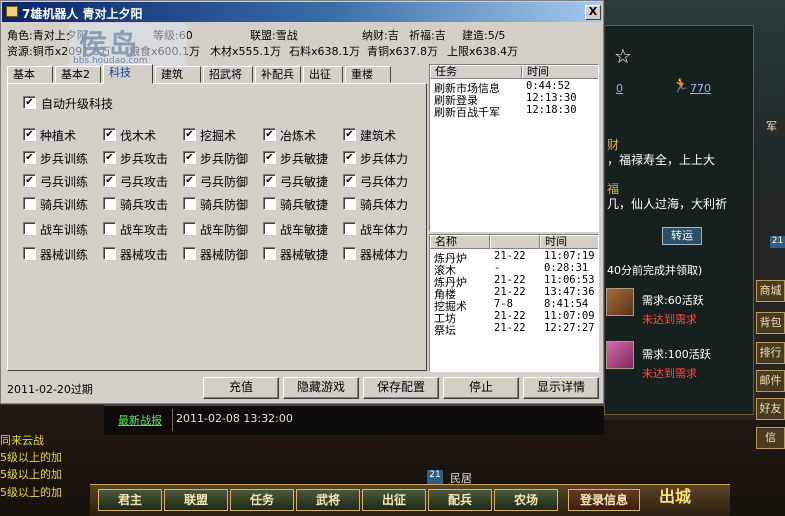  What do you see at coordinates (770, 381) in the screenshot?
I see `side-tab-mail: 邮件` at bounding box center [770, 381].